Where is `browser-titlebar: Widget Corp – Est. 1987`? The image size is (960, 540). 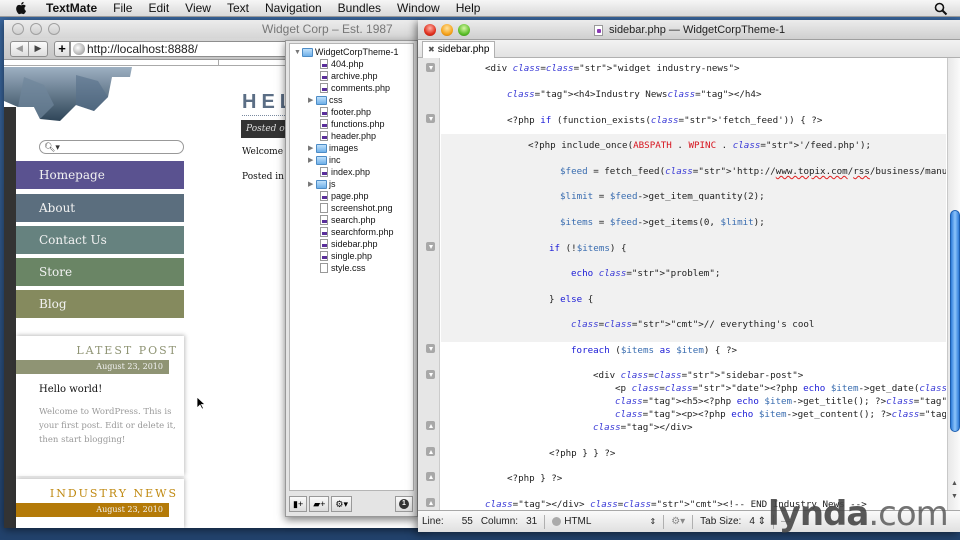 browser-titlebar: Widget Corp – Est. 1987 is located at coordinates (214, 29).